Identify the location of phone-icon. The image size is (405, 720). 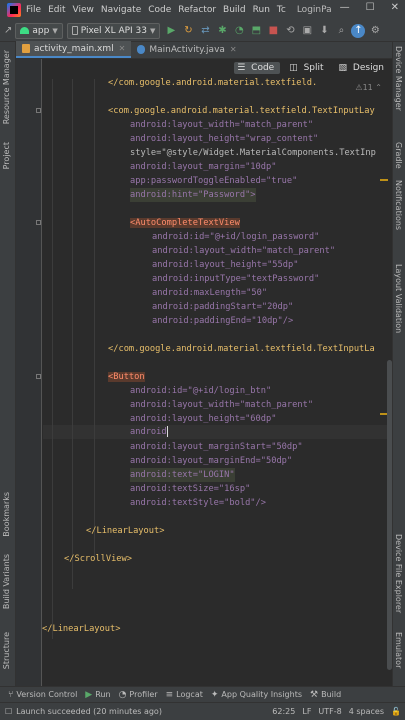
(74, 30).